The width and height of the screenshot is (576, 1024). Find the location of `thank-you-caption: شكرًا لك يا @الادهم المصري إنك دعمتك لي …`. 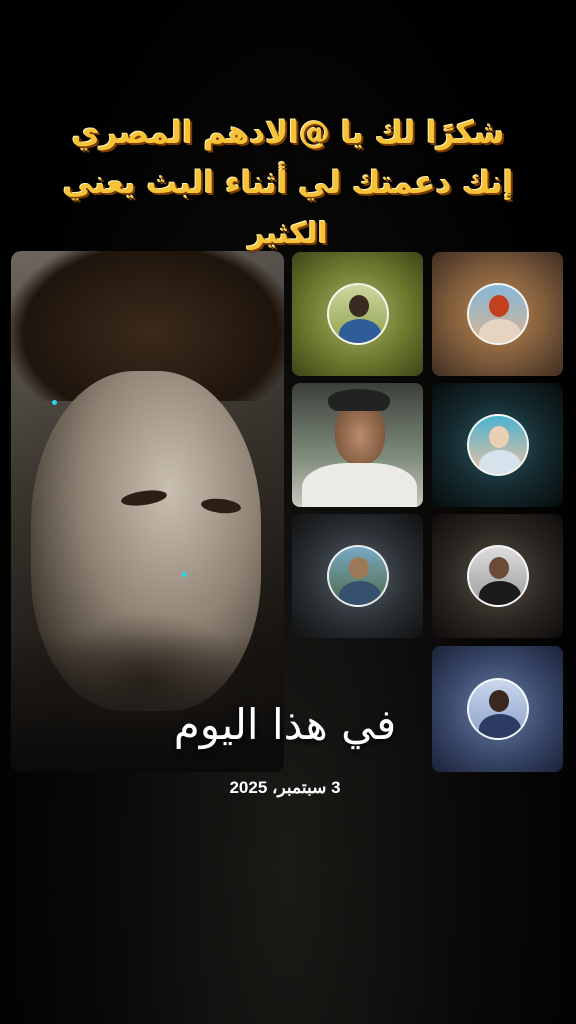

thank-you-caption: شكرًا لك يا @الادهم المصري إنك دعمتك لي … is located at coordinates (288, 183).